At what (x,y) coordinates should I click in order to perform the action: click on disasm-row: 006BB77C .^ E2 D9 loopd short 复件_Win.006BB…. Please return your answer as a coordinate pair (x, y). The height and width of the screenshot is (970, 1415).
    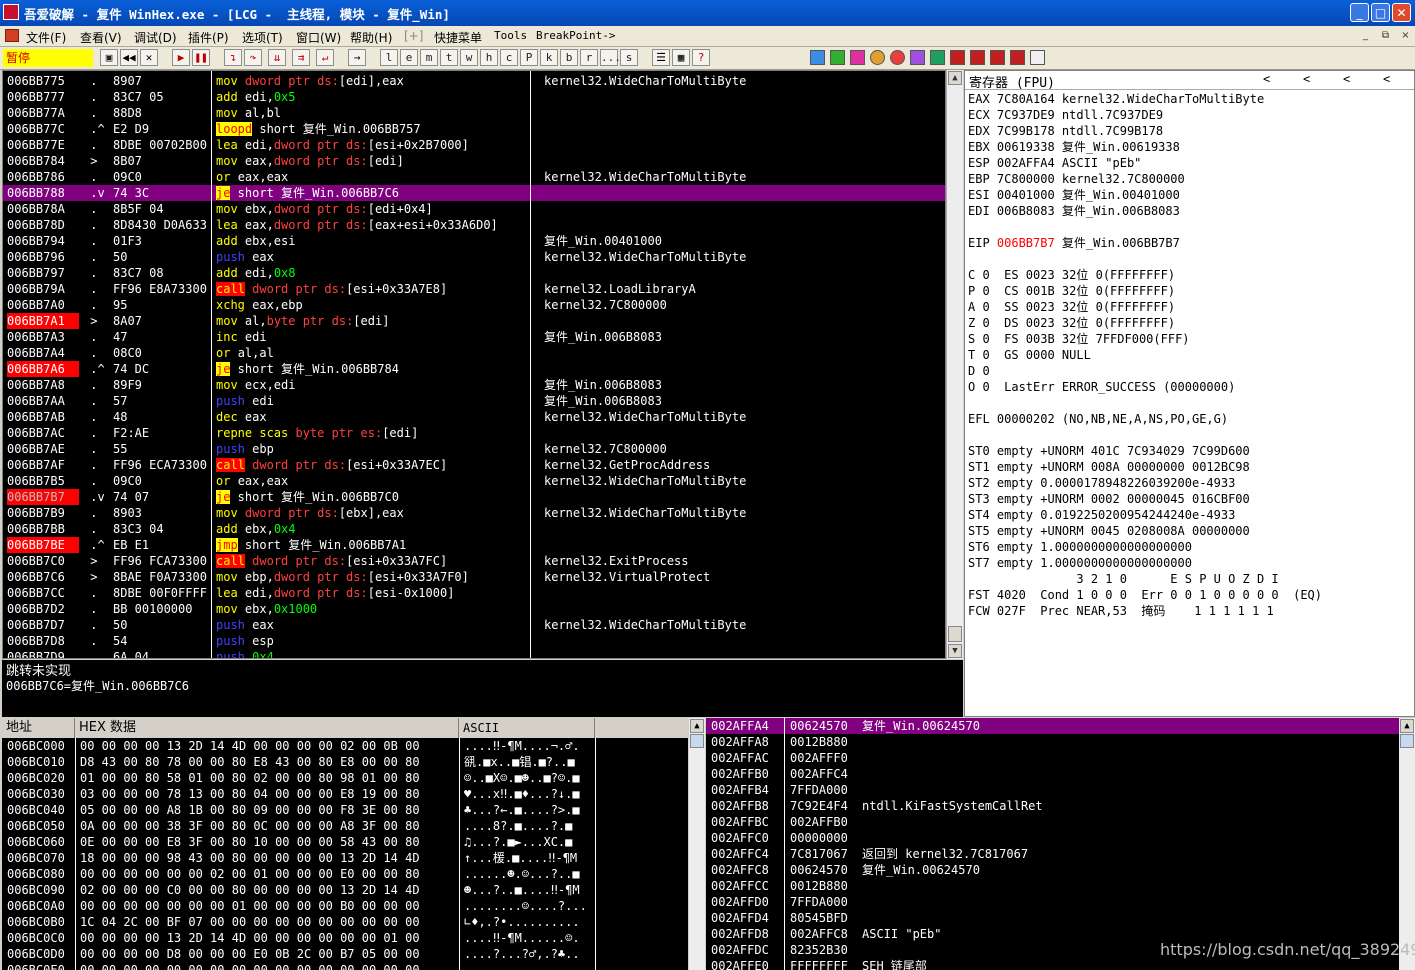
    Looking at the image, I should click on (474, 129).